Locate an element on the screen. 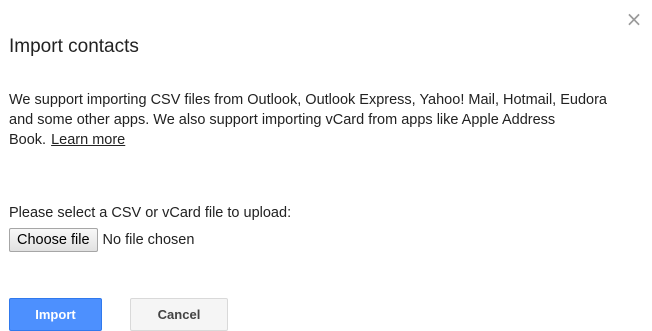 This screenshot has height=331, width=652. close-icon: × is located at coordinates (634, 19).